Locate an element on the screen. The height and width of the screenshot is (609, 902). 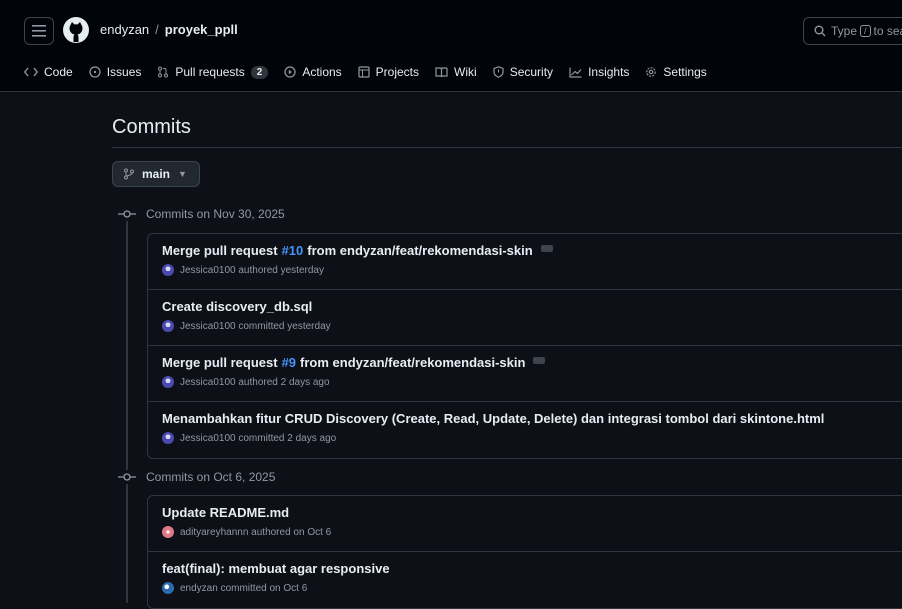
book-icon is located at coordinates (441, 71).